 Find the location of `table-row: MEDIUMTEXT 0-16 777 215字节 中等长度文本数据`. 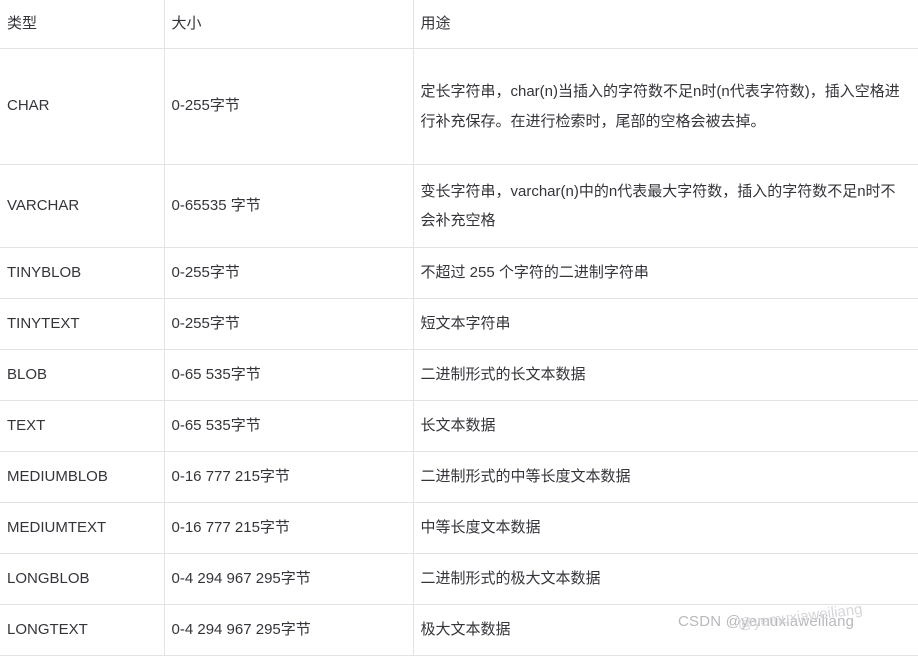

table-row: MEDIUMTEXT 0-16 777 215字节 中等长度文本数据 is located at coordinates (459, 528).